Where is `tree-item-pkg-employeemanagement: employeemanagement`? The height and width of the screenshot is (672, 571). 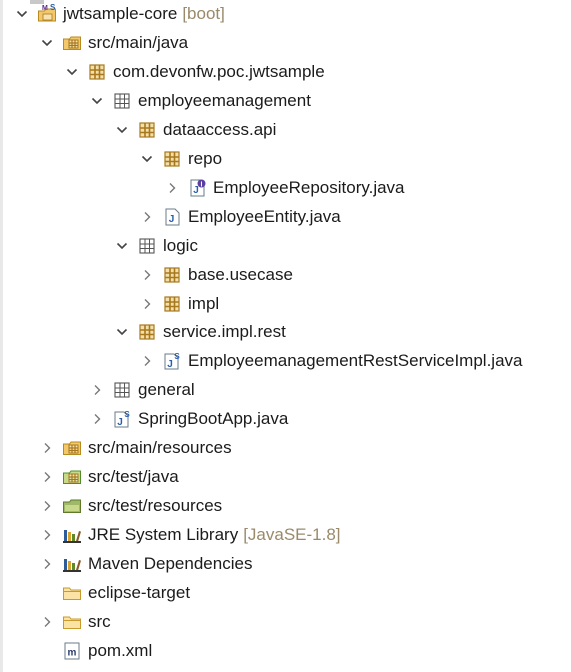 tree-item-pkg-employeemanagement: employeemanagement is located at coordinates (199, 101).